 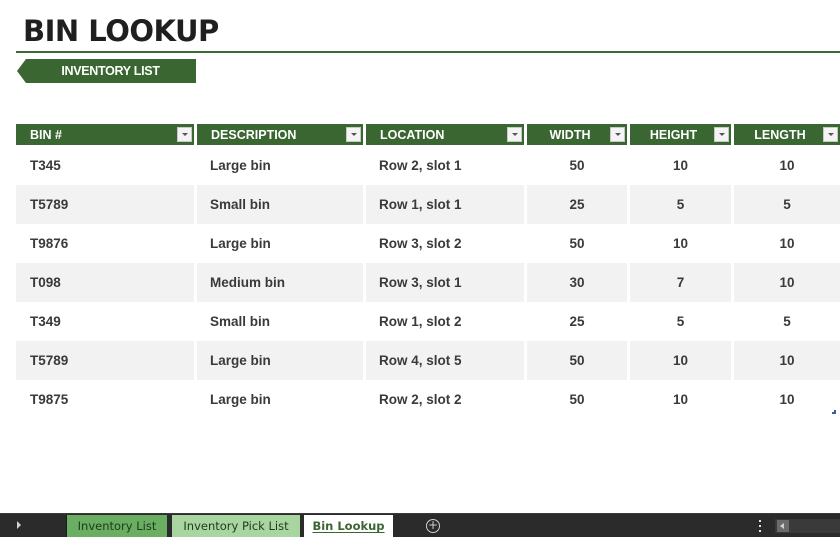 I want to click on tab-scroll-right-icon, so click(x=19, y=525).